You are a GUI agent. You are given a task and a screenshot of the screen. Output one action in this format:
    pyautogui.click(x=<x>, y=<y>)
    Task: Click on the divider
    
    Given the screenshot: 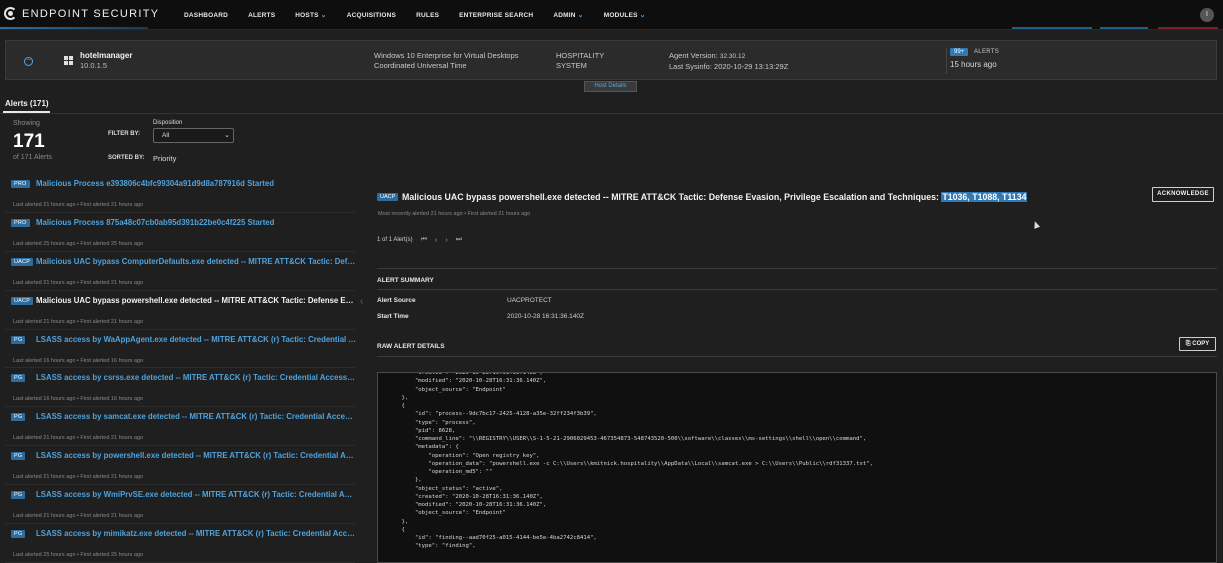 What is the action you would take?
    pyautogui.click(x=797, y=268)
    